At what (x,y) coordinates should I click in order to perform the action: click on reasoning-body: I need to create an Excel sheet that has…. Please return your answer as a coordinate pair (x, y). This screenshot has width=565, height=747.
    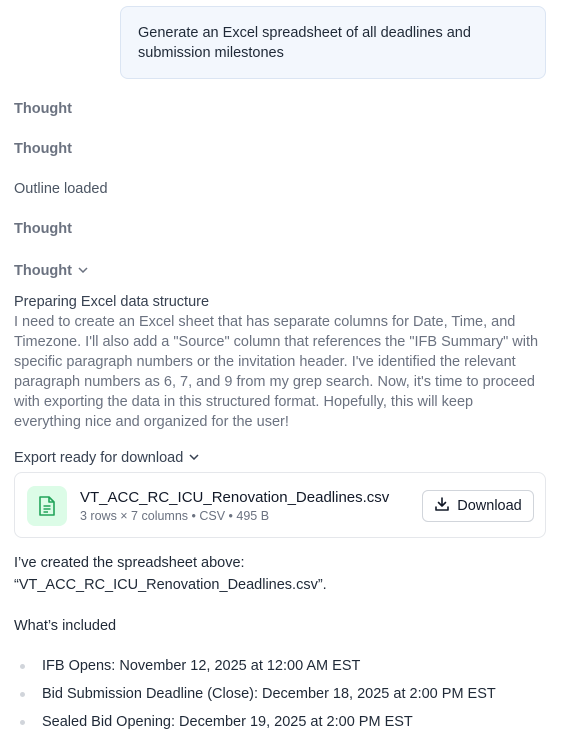
    Looking at the image, I should click on (276, 372).